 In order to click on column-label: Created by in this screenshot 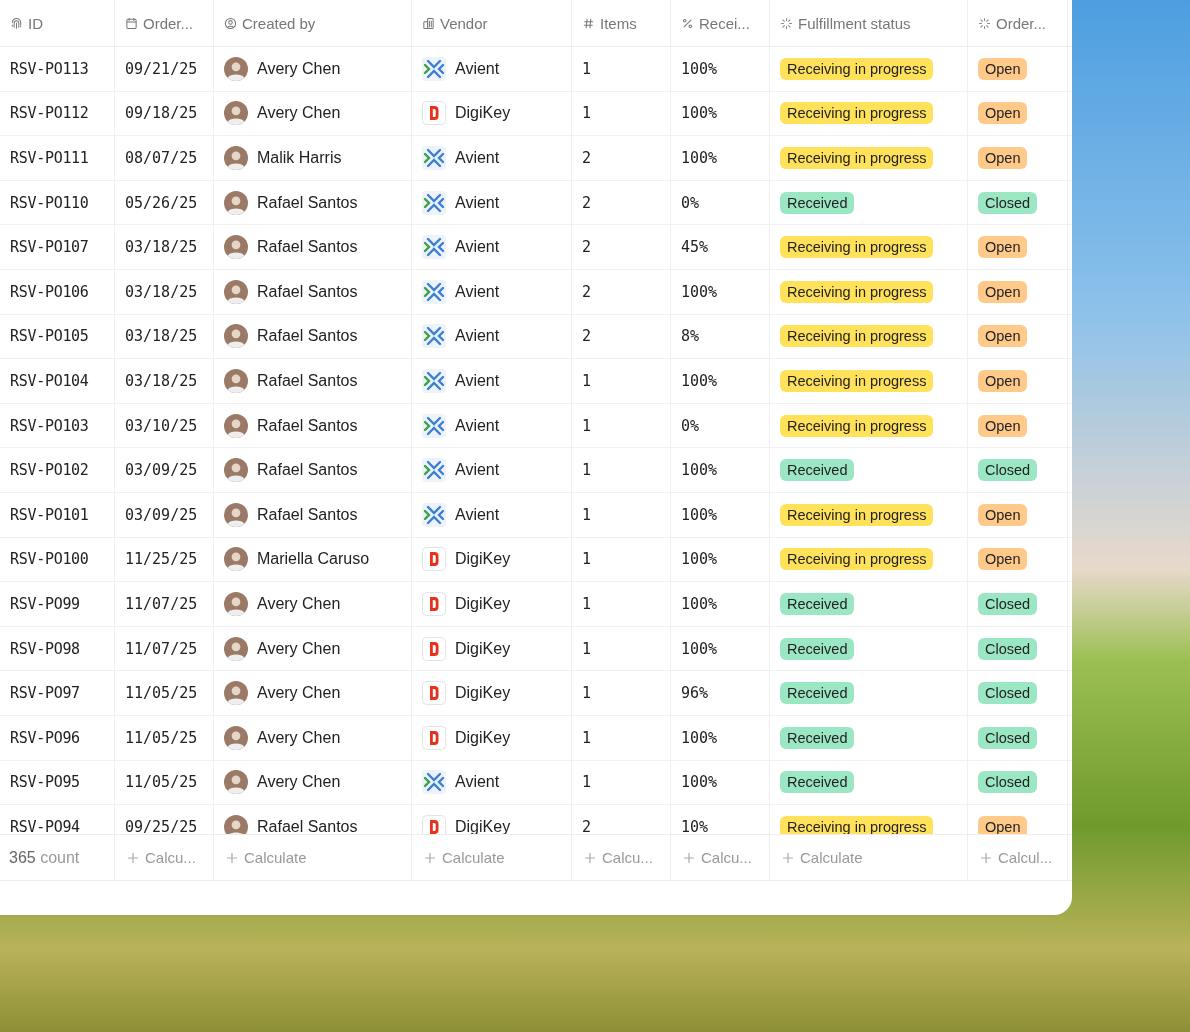, I will do `click(279, 23)`.